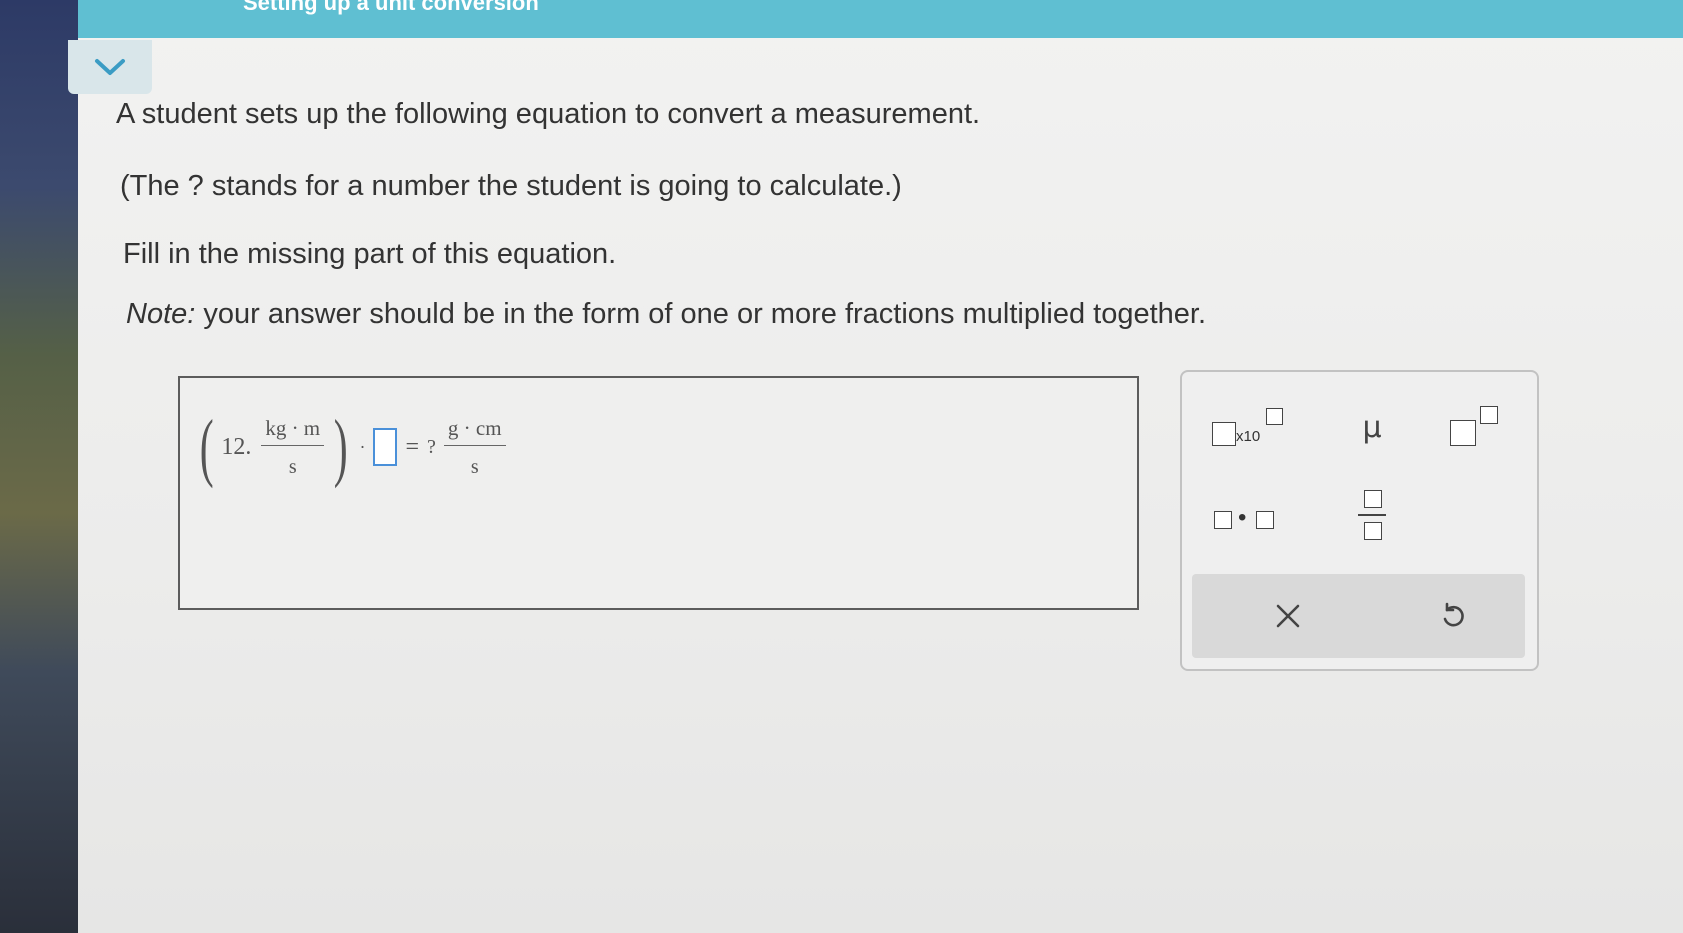 The image size is (1683, 933). What do you see at coordinates (161, 314) in the screenshot?
I see `note-label: Note:` at bounding box center [161, 314].